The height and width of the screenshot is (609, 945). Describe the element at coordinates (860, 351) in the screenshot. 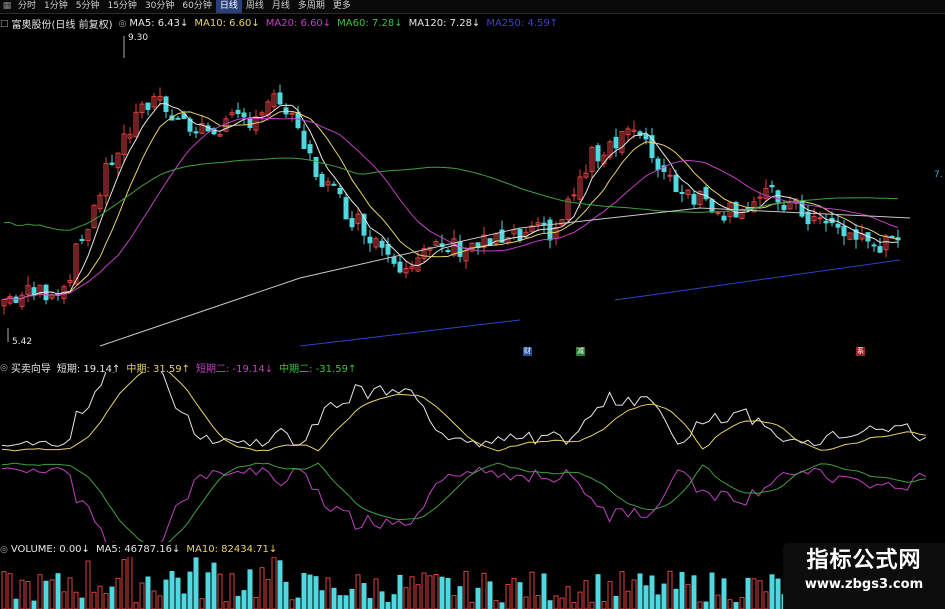

I see `event-marker-other: 系` at that location.